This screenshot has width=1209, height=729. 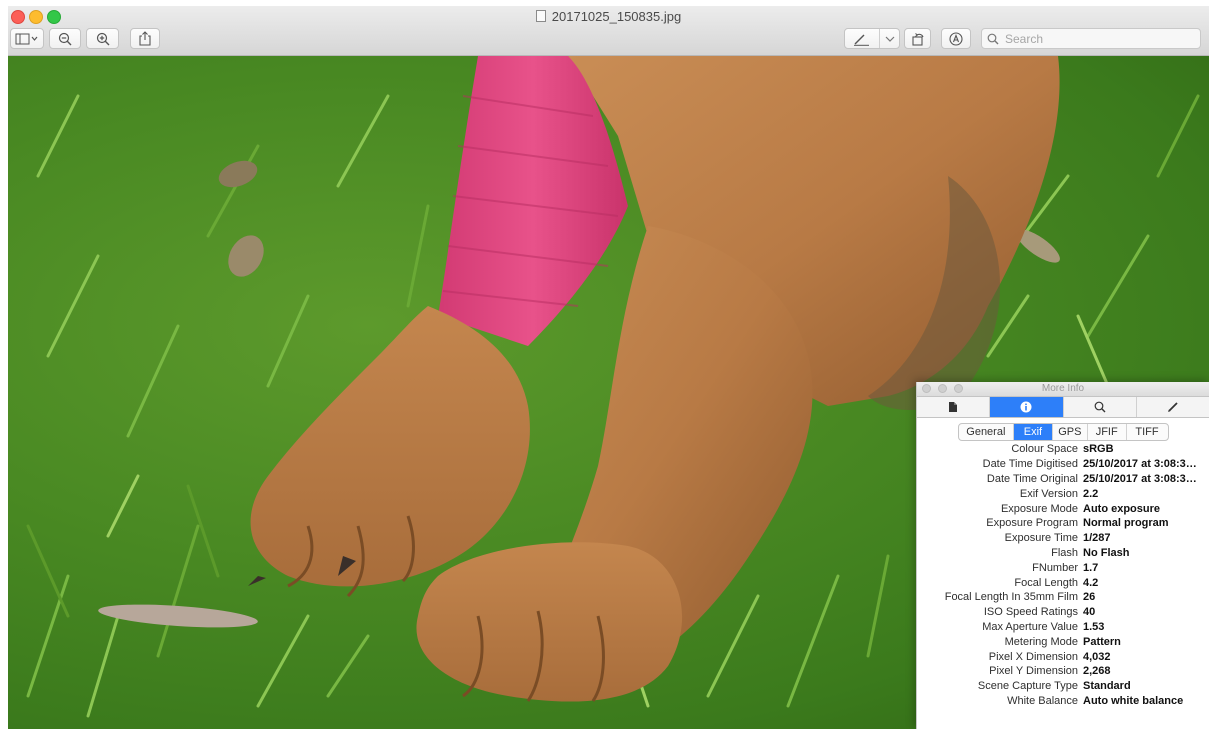 I want to click on zoom-out-button, so click(x=65, y=38).